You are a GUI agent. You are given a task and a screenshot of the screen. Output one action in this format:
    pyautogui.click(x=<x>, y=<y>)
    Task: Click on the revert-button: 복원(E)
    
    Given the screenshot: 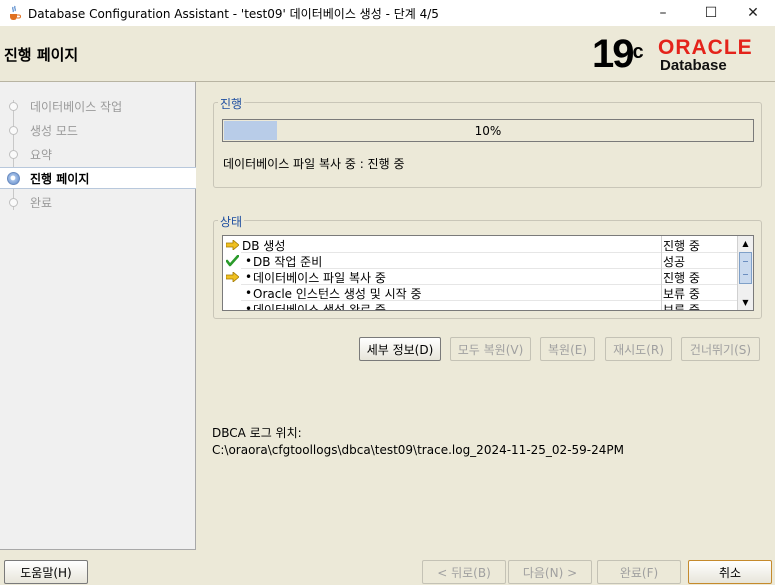 What is the action you would take?
    pyautogui.click(x=567, y=349)
    